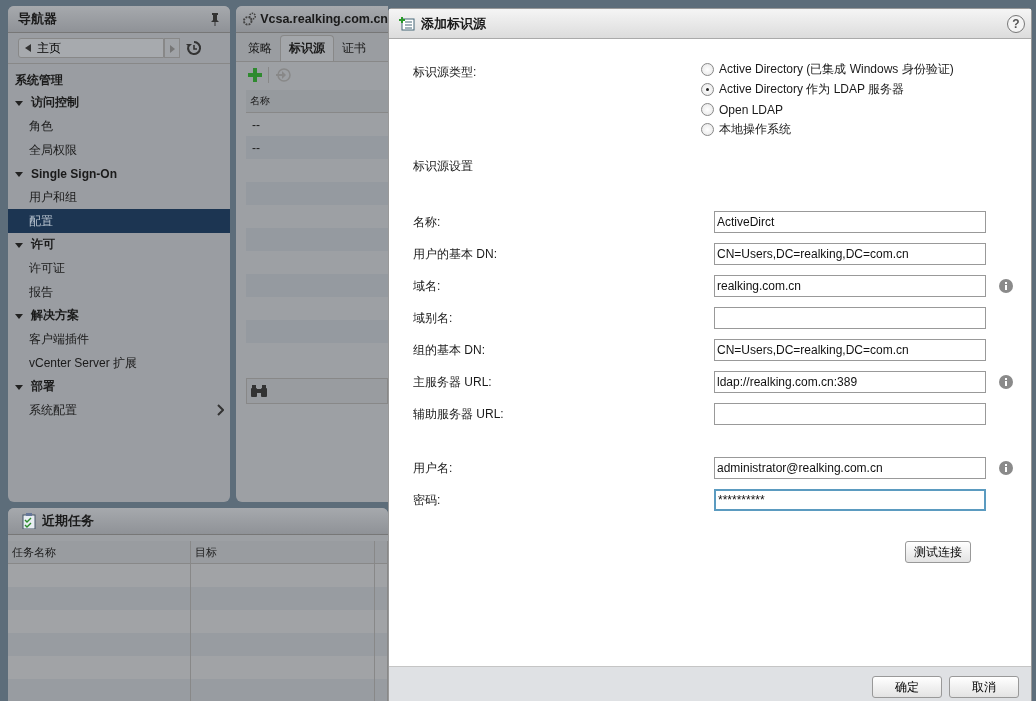  I want to click on column-header: 名称, so click(260, 101).